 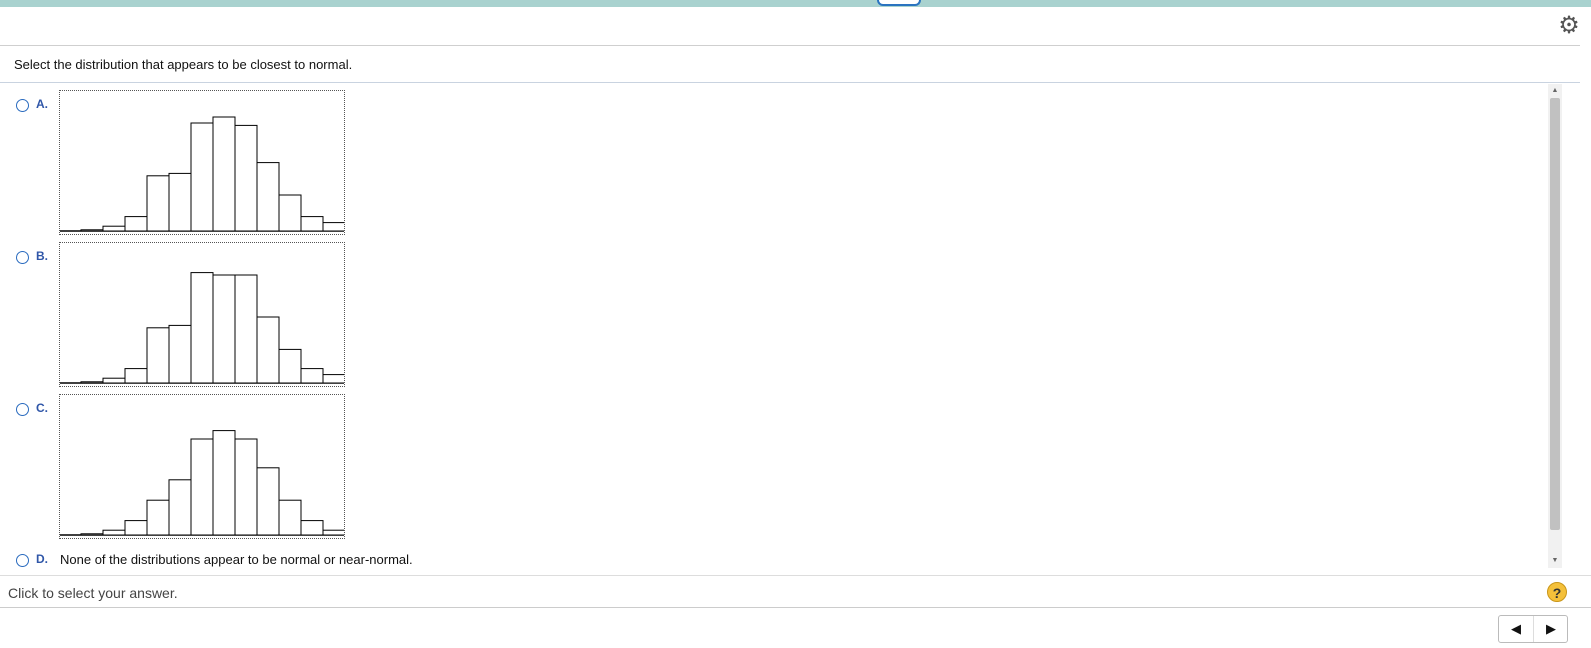 What do you see at coordinates (795, 3) in the screenshot?
I see `top-banner` at bounding box center [795, 3].